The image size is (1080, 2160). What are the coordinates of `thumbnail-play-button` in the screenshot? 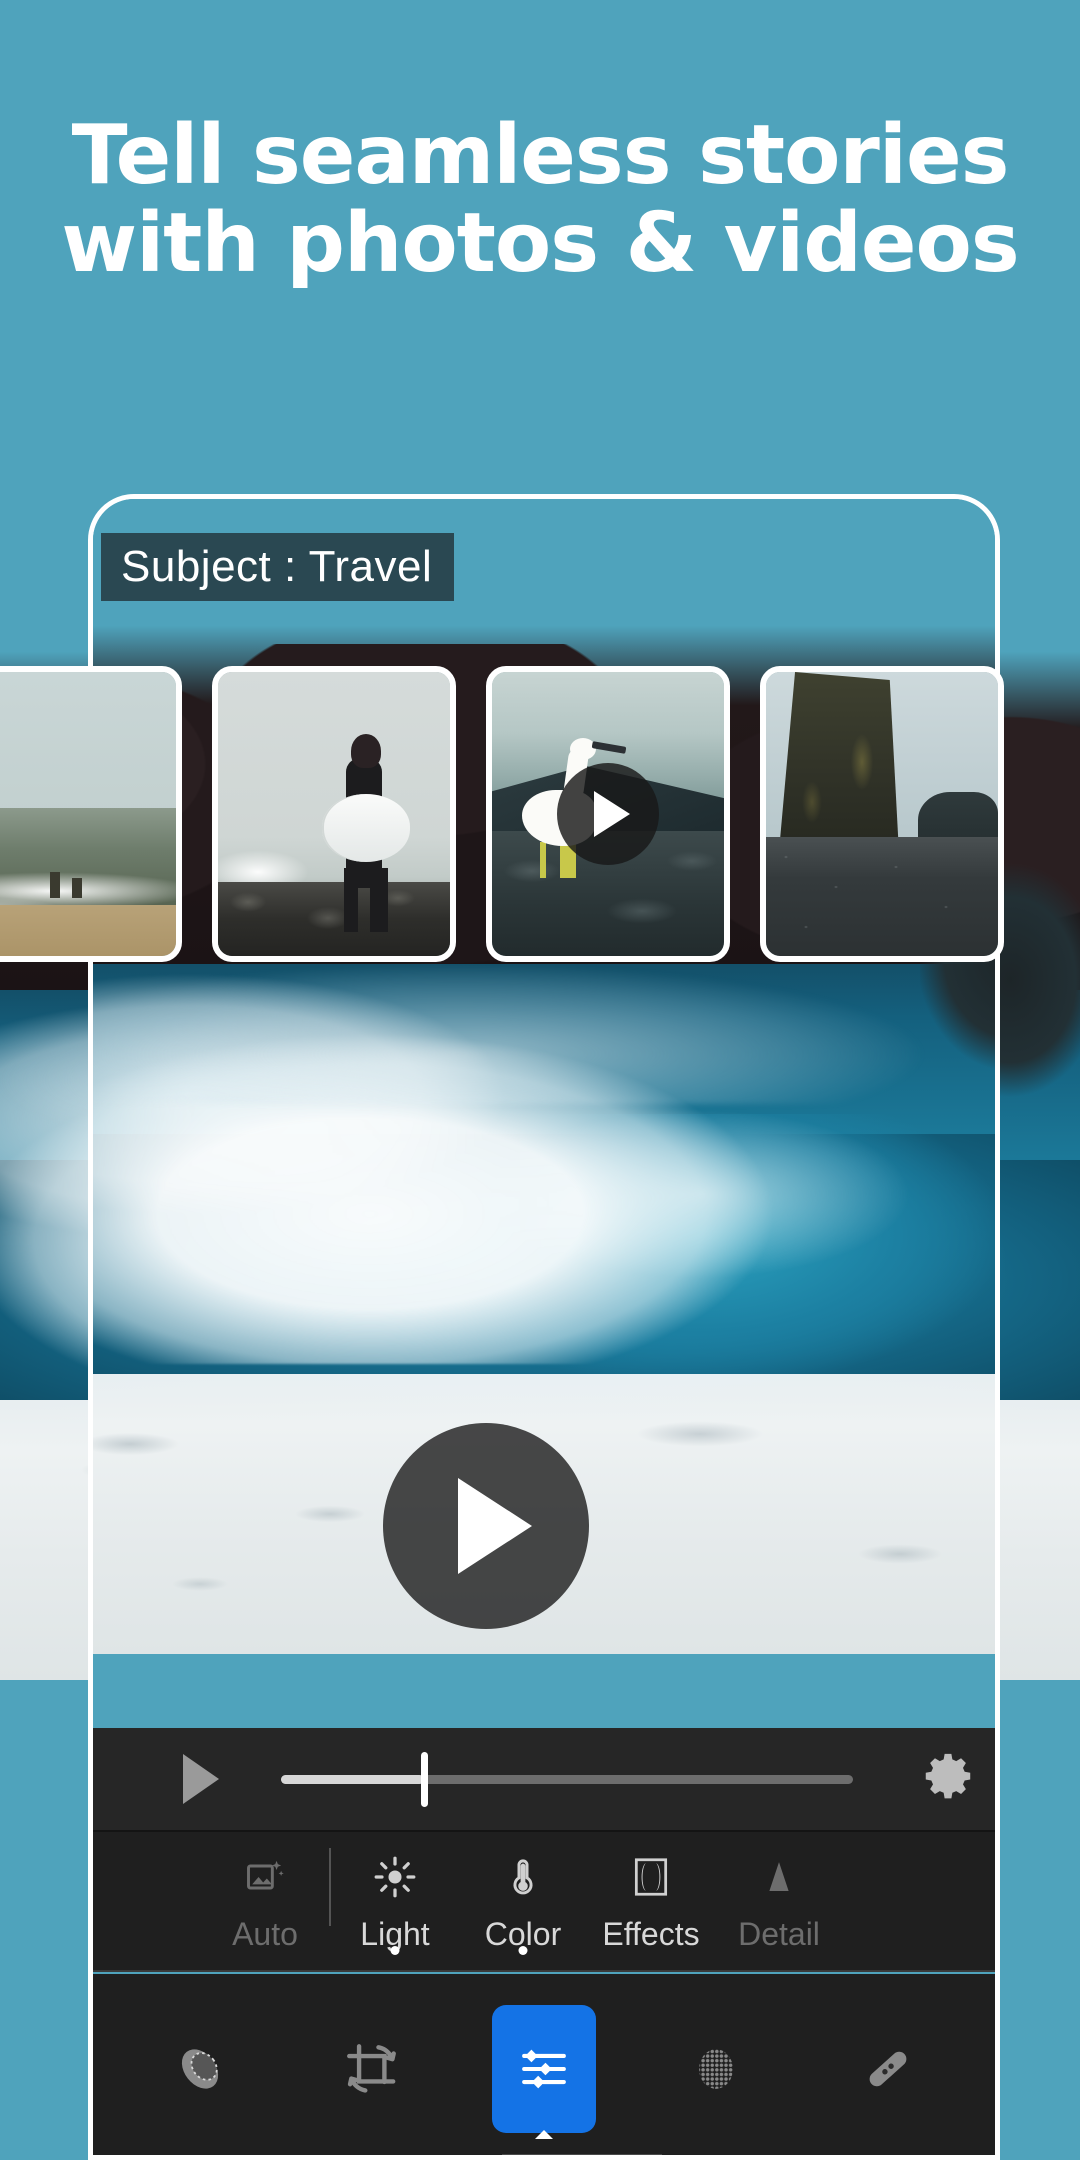 It's located at (608, 814).